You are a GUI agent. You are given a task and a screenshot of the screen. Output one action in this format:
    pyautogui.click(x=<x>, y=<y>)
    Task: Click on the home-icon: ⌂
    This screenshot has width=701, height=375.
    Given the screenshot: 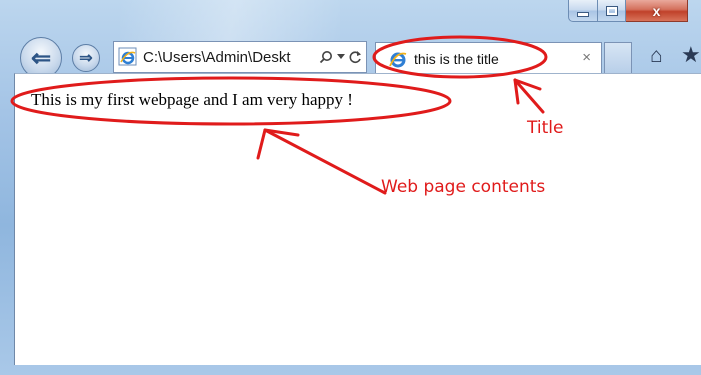 What is the action you would take?
    pyautogui.click(x=656, y=56)
    